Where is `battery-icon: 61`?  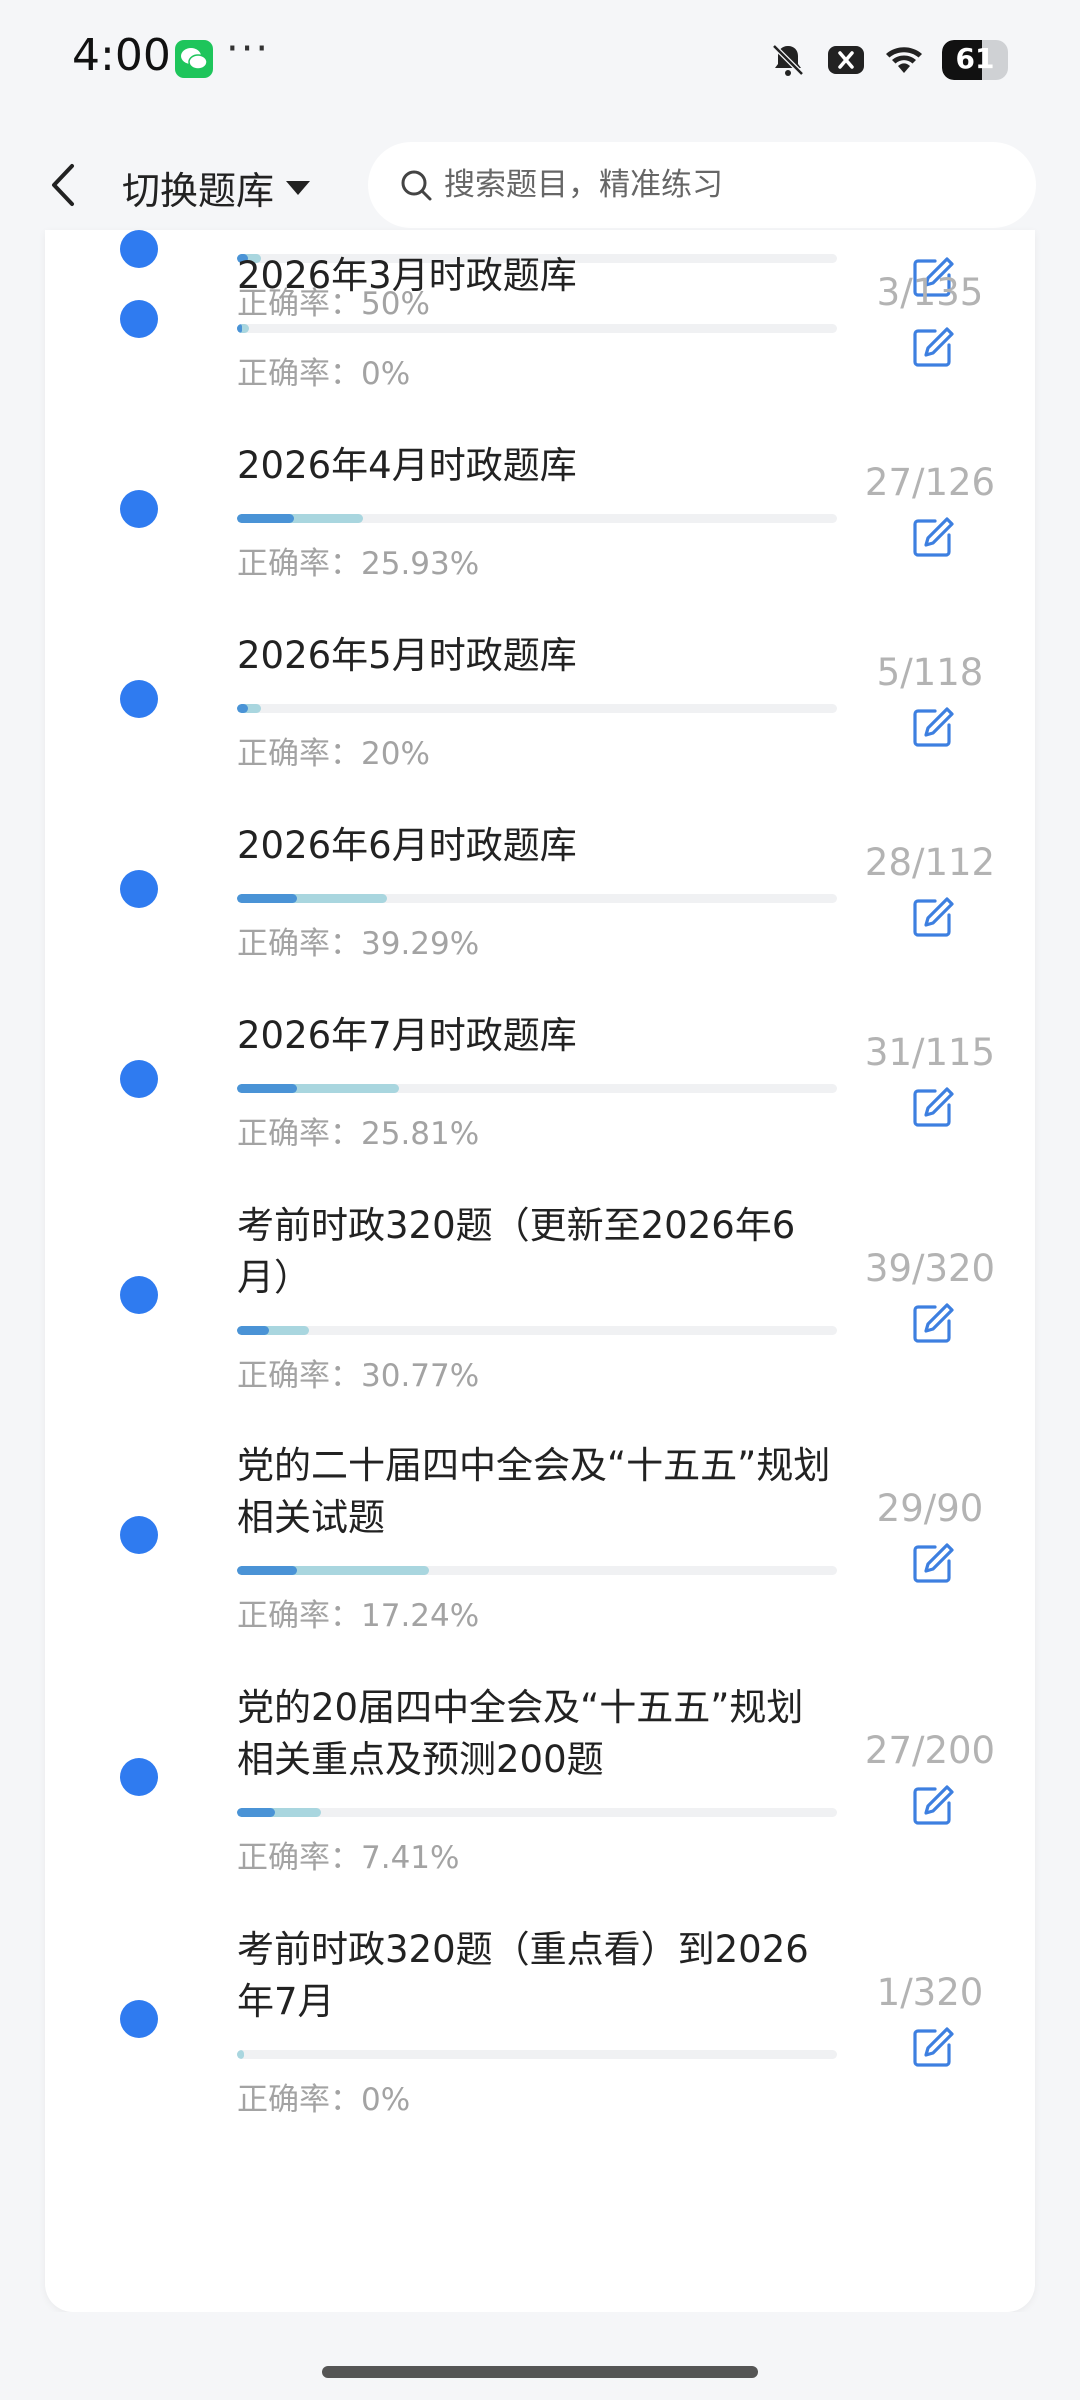 battery-icon: 61 is located at coordinates (975, 60).